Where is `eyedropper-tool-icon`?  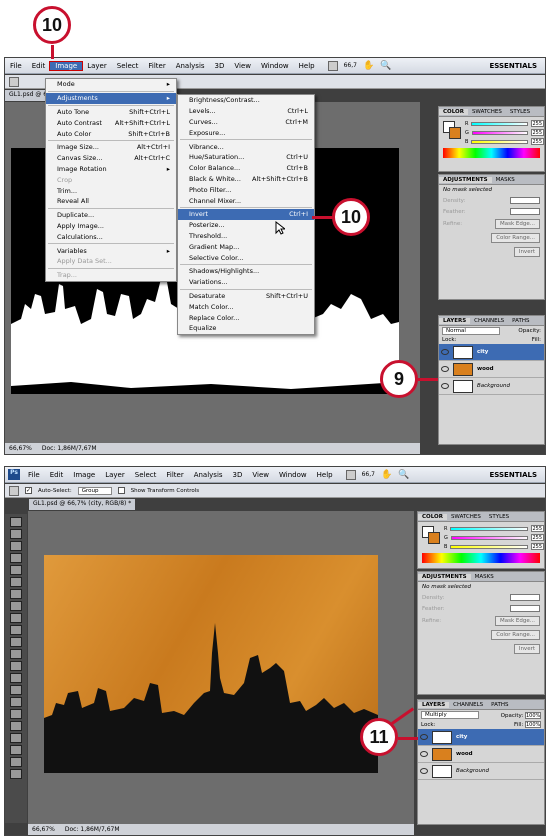
eyedropper-tool-icon is located at coordinates (16, 582).